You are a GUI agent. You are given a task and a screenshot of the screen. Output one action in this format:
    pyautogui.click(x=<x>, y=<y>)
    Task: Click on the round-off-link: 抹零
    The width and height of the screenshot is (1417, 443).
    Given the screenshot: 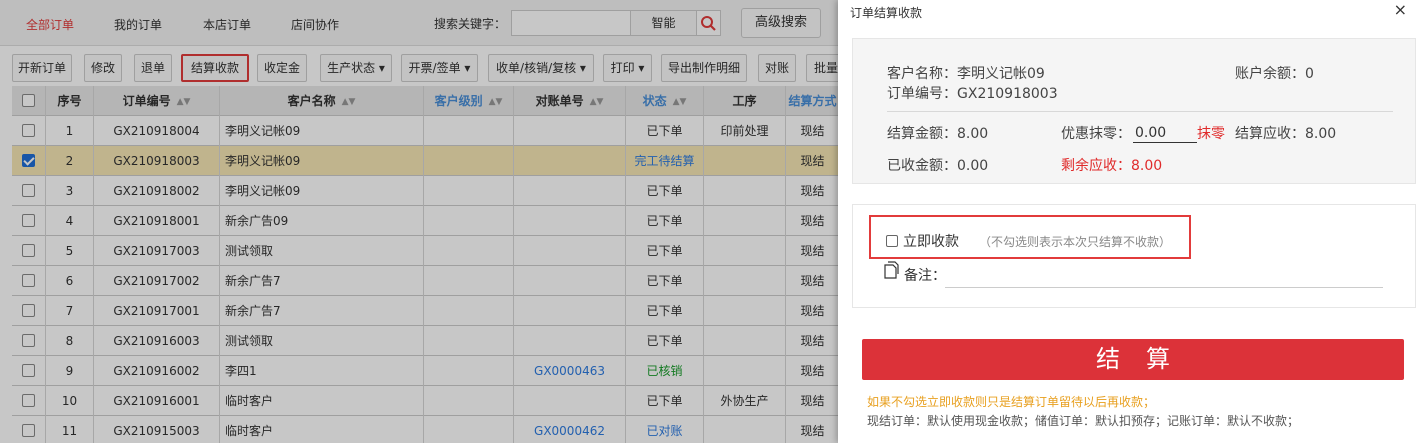 What is the action you would take?
    pyautogui.click(x=1211, y=133)
    